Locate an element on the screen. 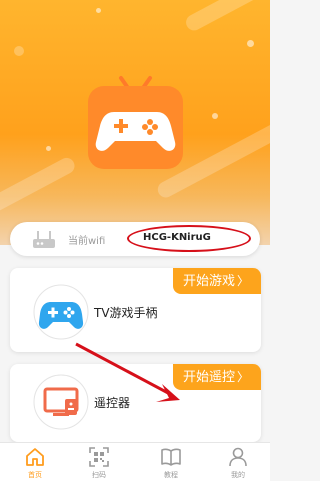 This screenshot has width=320, height=481. tab-scan: 扫码 is located at coordinates (99, 462).